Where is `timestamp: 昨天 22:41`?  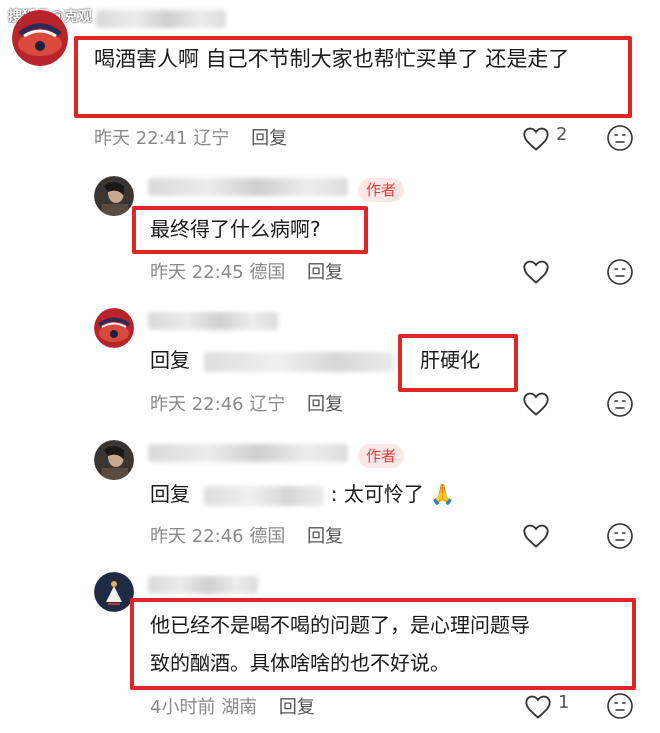
timestamp: 昨天 22:41 is located at coordinates (141, 138).